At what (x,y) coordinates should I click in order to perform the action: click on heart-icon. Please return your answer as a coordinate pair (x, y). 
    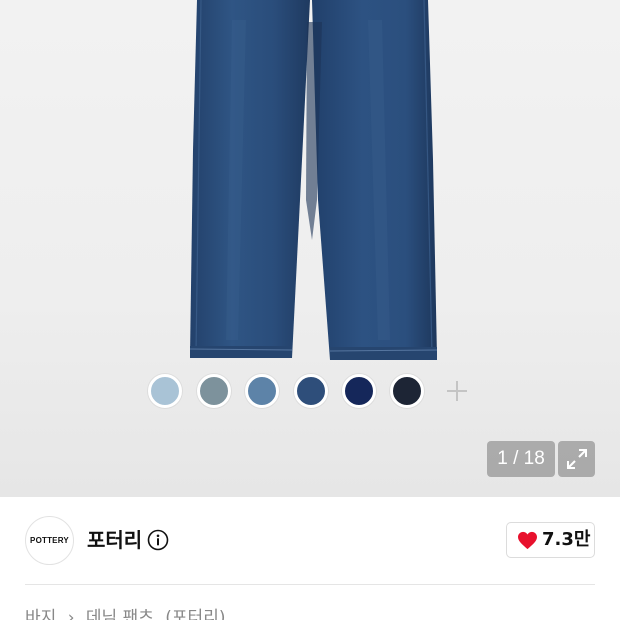
    Looking at the image, I should click on (527, 540).